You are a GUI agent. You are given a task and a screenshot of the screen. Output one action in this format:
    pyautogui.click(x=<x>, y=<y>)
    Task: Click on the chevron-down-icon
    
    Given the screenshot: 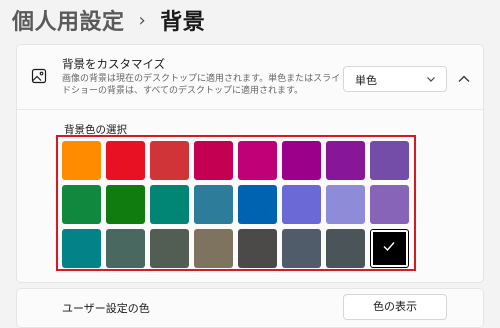 What is the action you would take?
    pyautogui.click(x=431, y=79)
    